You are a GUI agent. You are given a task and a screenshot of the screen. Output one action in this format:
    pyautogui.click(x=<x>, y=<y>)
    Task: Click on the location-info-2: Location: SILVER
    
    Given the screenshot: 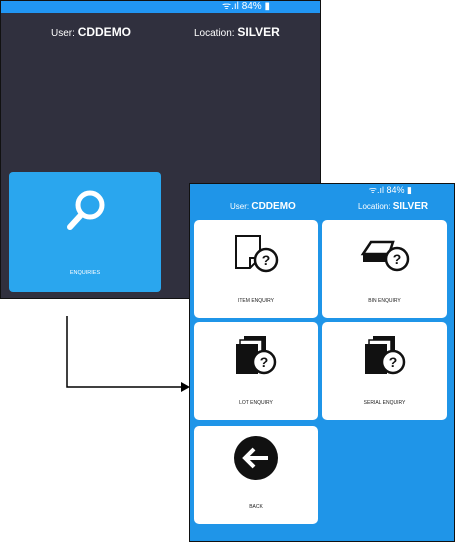 What is the action you would take?
    pyautogui.click(x=393, y=206)
    